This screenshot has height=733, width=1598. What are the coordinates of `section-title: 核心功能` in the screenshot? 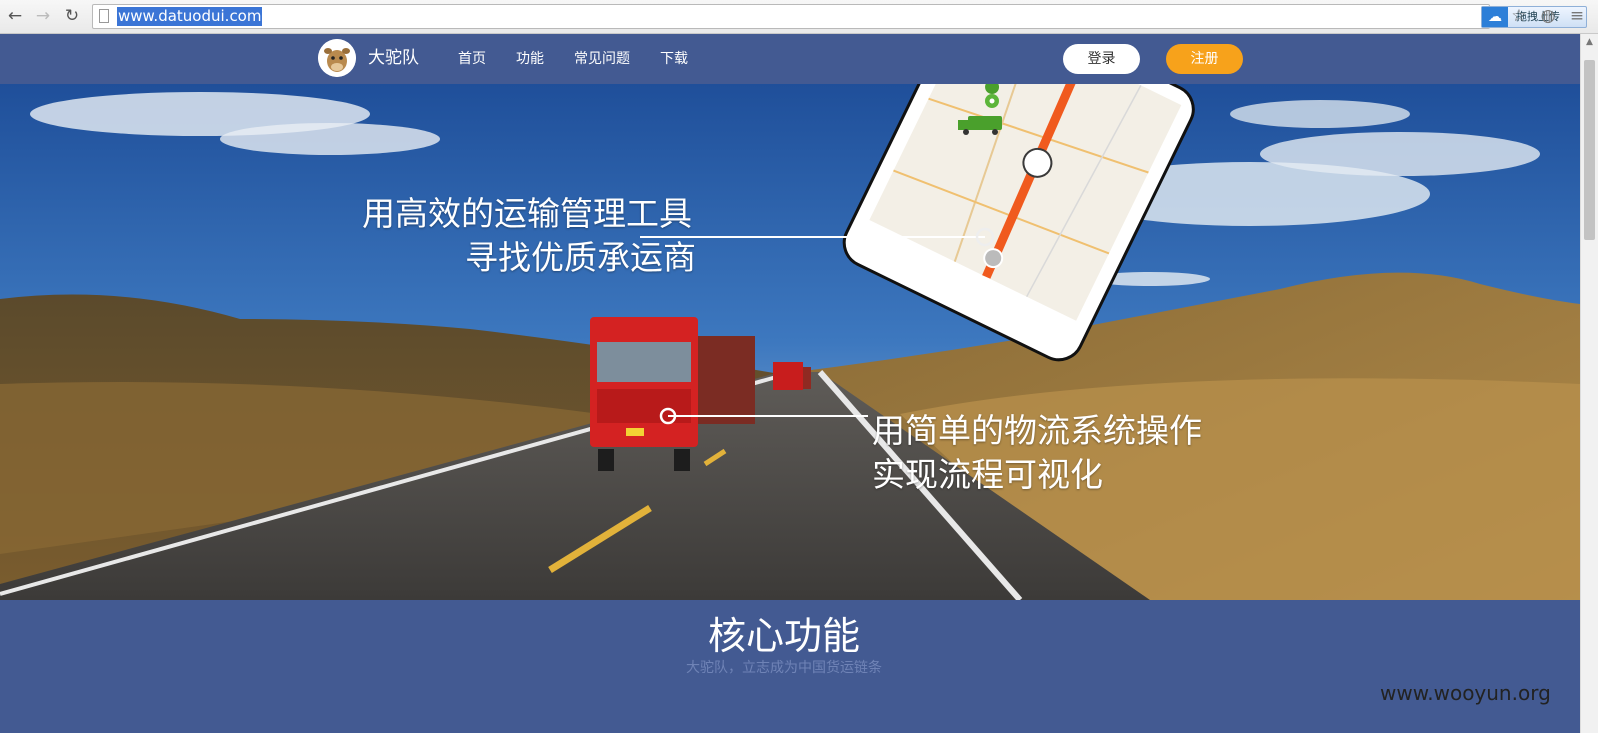 It's located at (783, 636).